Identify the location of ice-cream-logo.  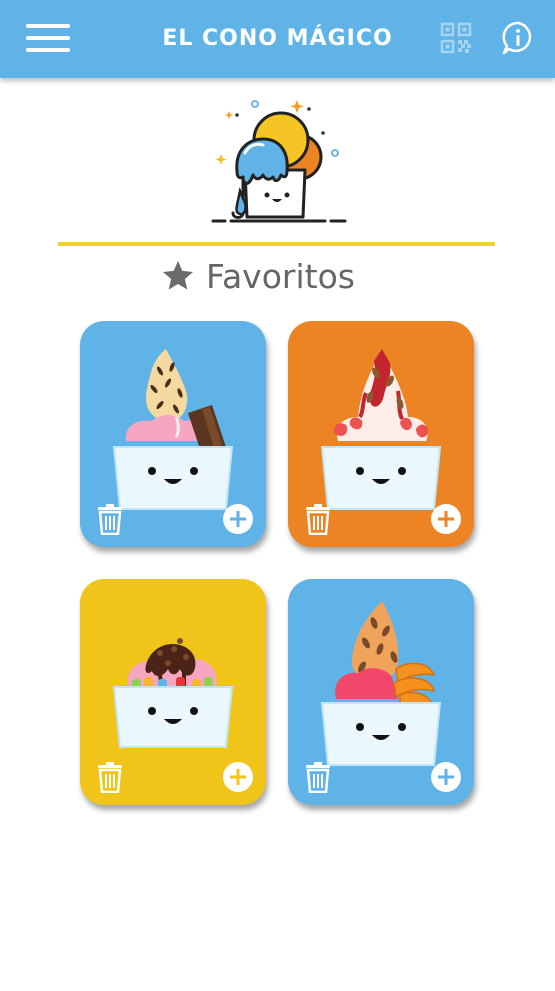
(279, 161).